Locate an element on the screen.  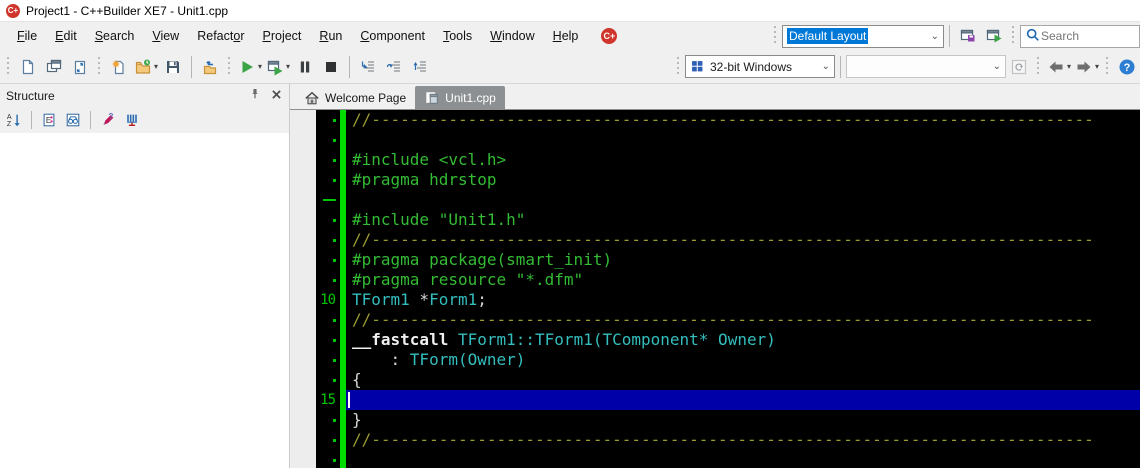
refresh-devices-button is located at coordinates (1019, 67).